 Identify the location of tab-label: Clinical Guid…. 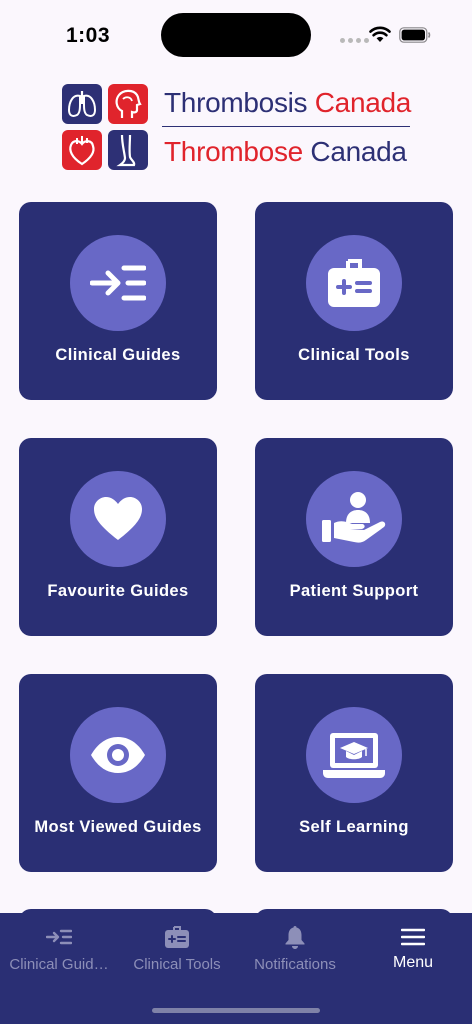
(59, 964).